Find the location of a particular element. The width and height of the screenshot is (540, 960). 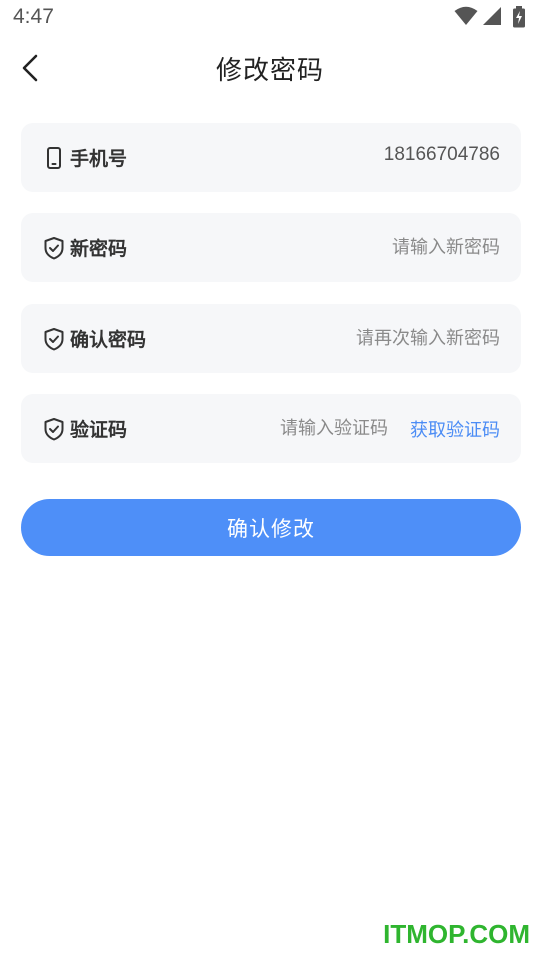

header: 修改密码 is located at coordinates (270, 69).